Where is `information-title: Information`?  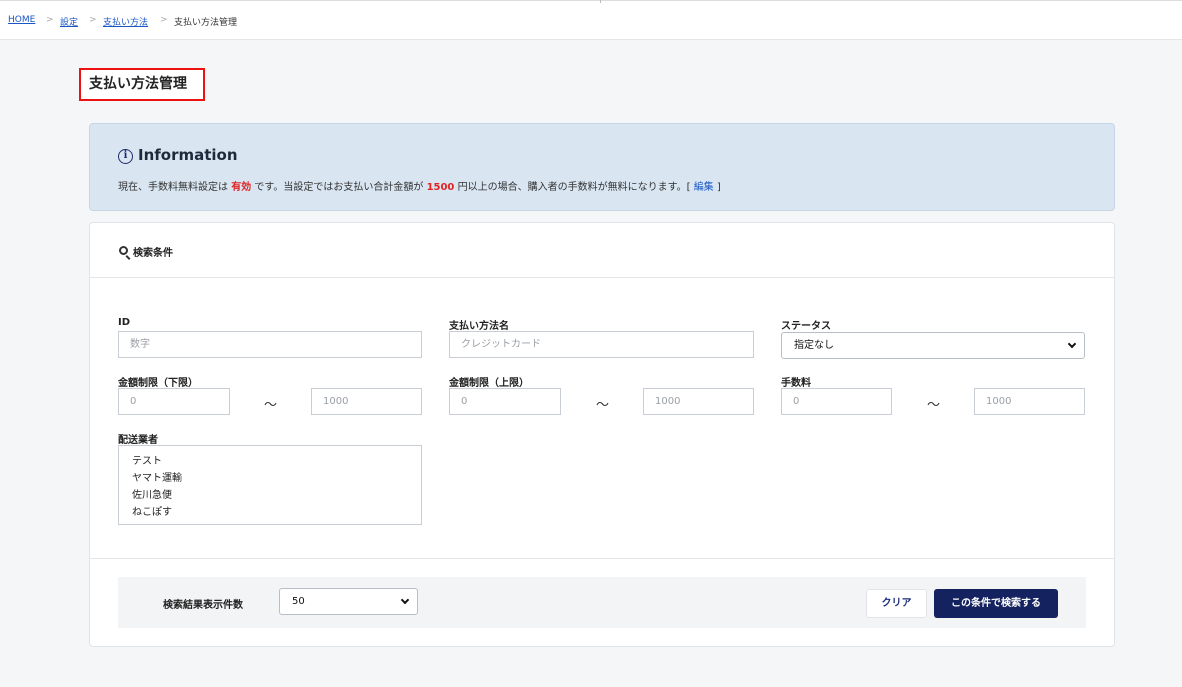
information-title: Information is located at coordinates (188, 155).